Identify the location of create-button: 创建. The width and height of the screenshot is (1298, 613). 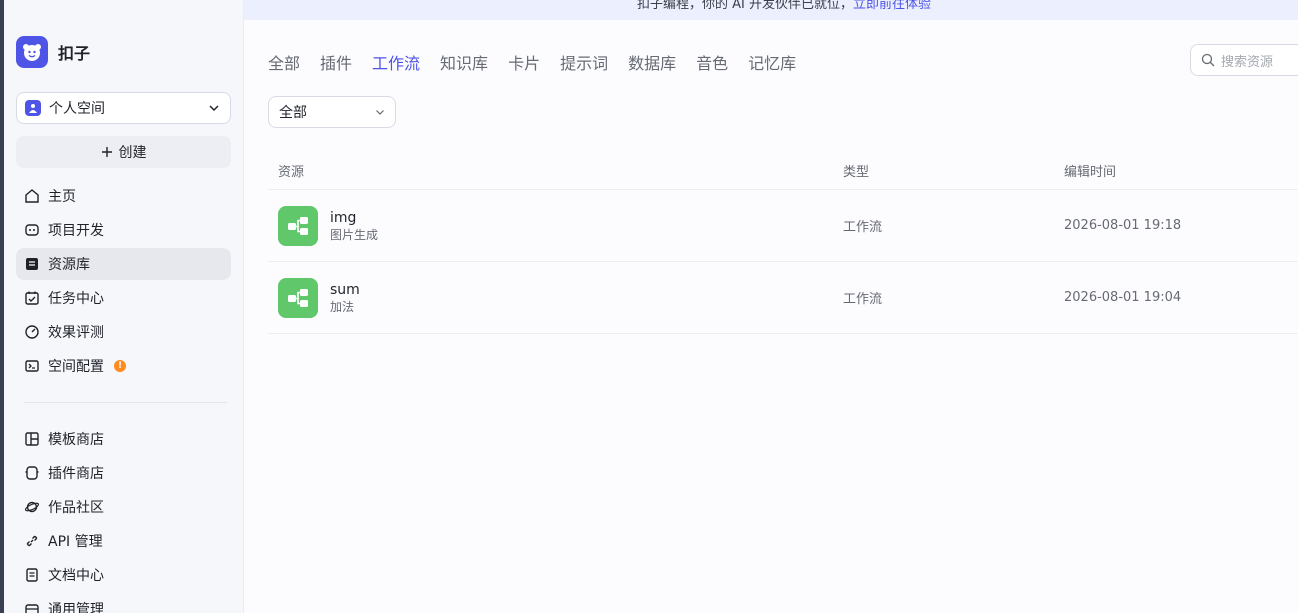
(123, 152).